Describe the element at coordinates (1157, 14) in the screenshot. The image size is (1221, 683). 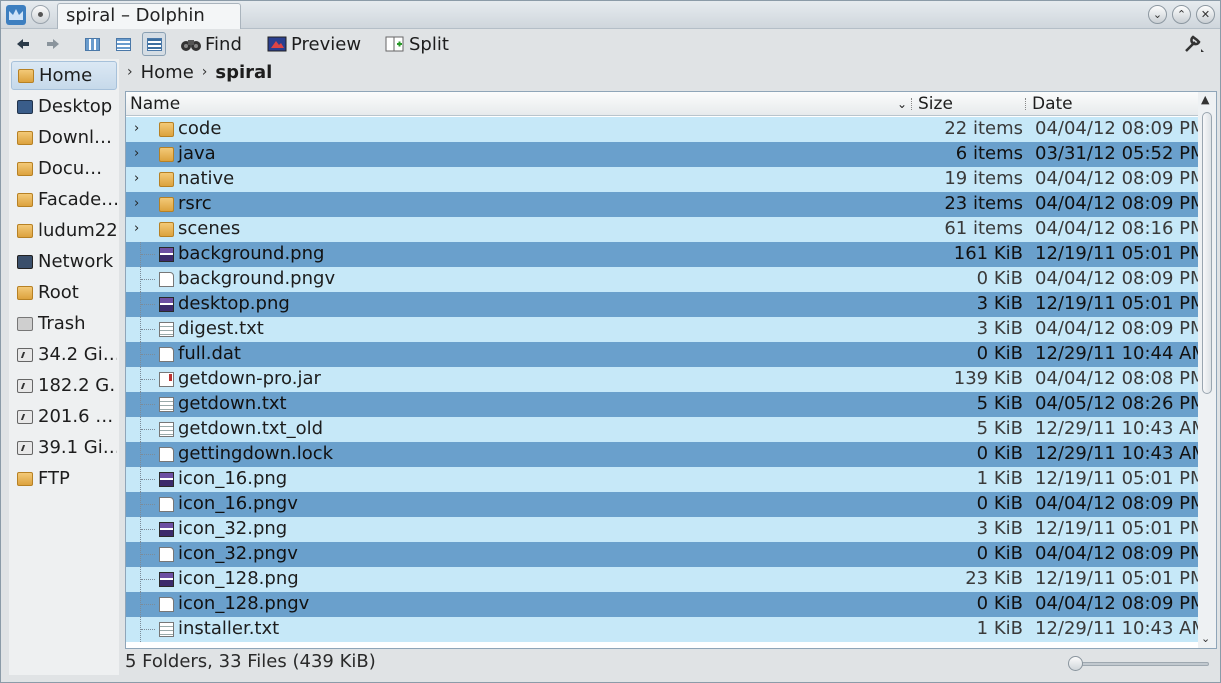
I see `minimize-button: ⌄` at that location.